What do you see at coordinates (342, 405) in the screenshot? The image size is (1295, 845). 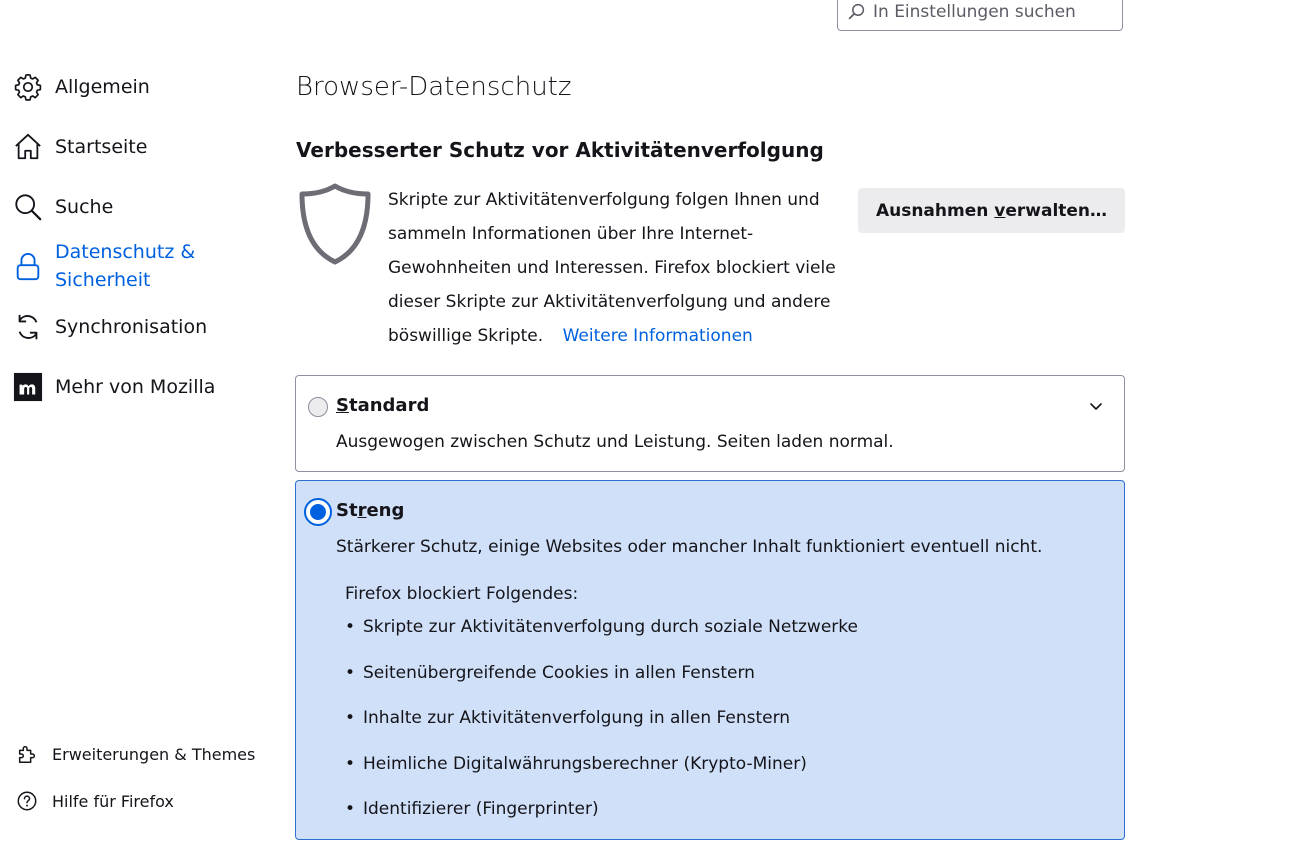 I see `access-key: S` at bounding box center [342, 405].